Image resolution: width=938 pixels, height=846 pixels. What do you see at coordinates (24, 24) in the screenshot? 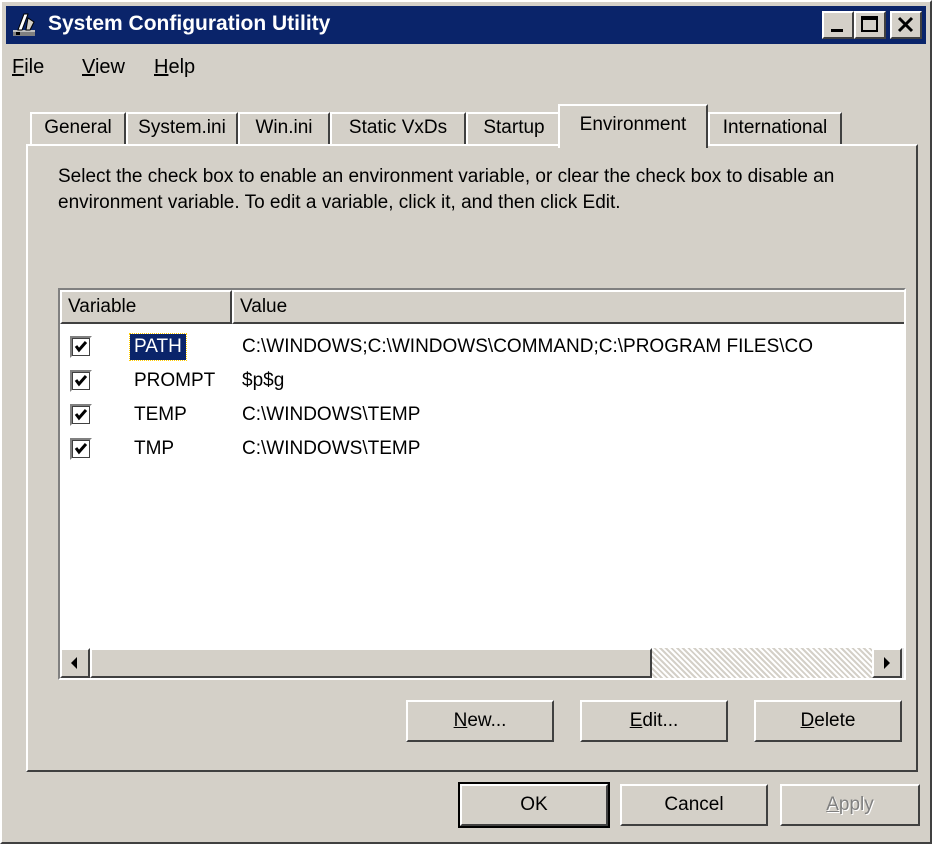
I see `app-icon` at bounding box center [24, 24].